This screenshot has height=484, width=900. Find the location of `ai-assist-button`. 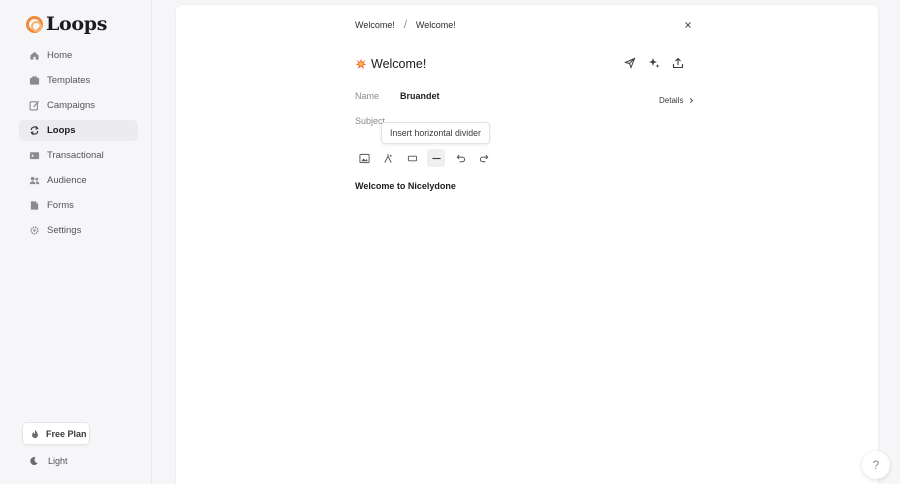

ai-assist-button is located at coordinates (654, 62).